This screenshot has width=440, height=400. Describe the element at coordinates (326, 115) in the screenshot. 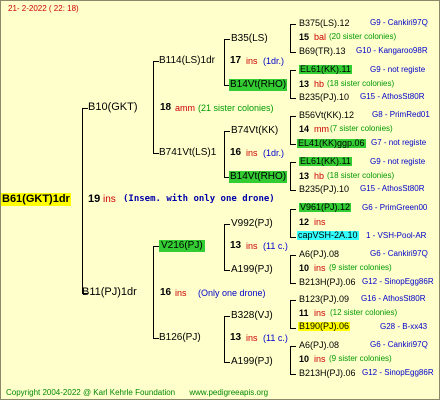

I see `gen4-top-name: B56Vt(KK).12` at that location.